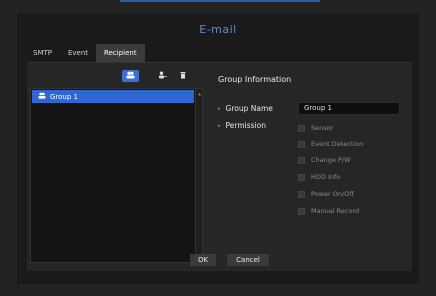 The height and width of the screenshot is (296, 436). What do you see at coordinates (42, 53) in the screenshot?
I see `tab-smtp: SMTP` at bounding box center [42, 53].